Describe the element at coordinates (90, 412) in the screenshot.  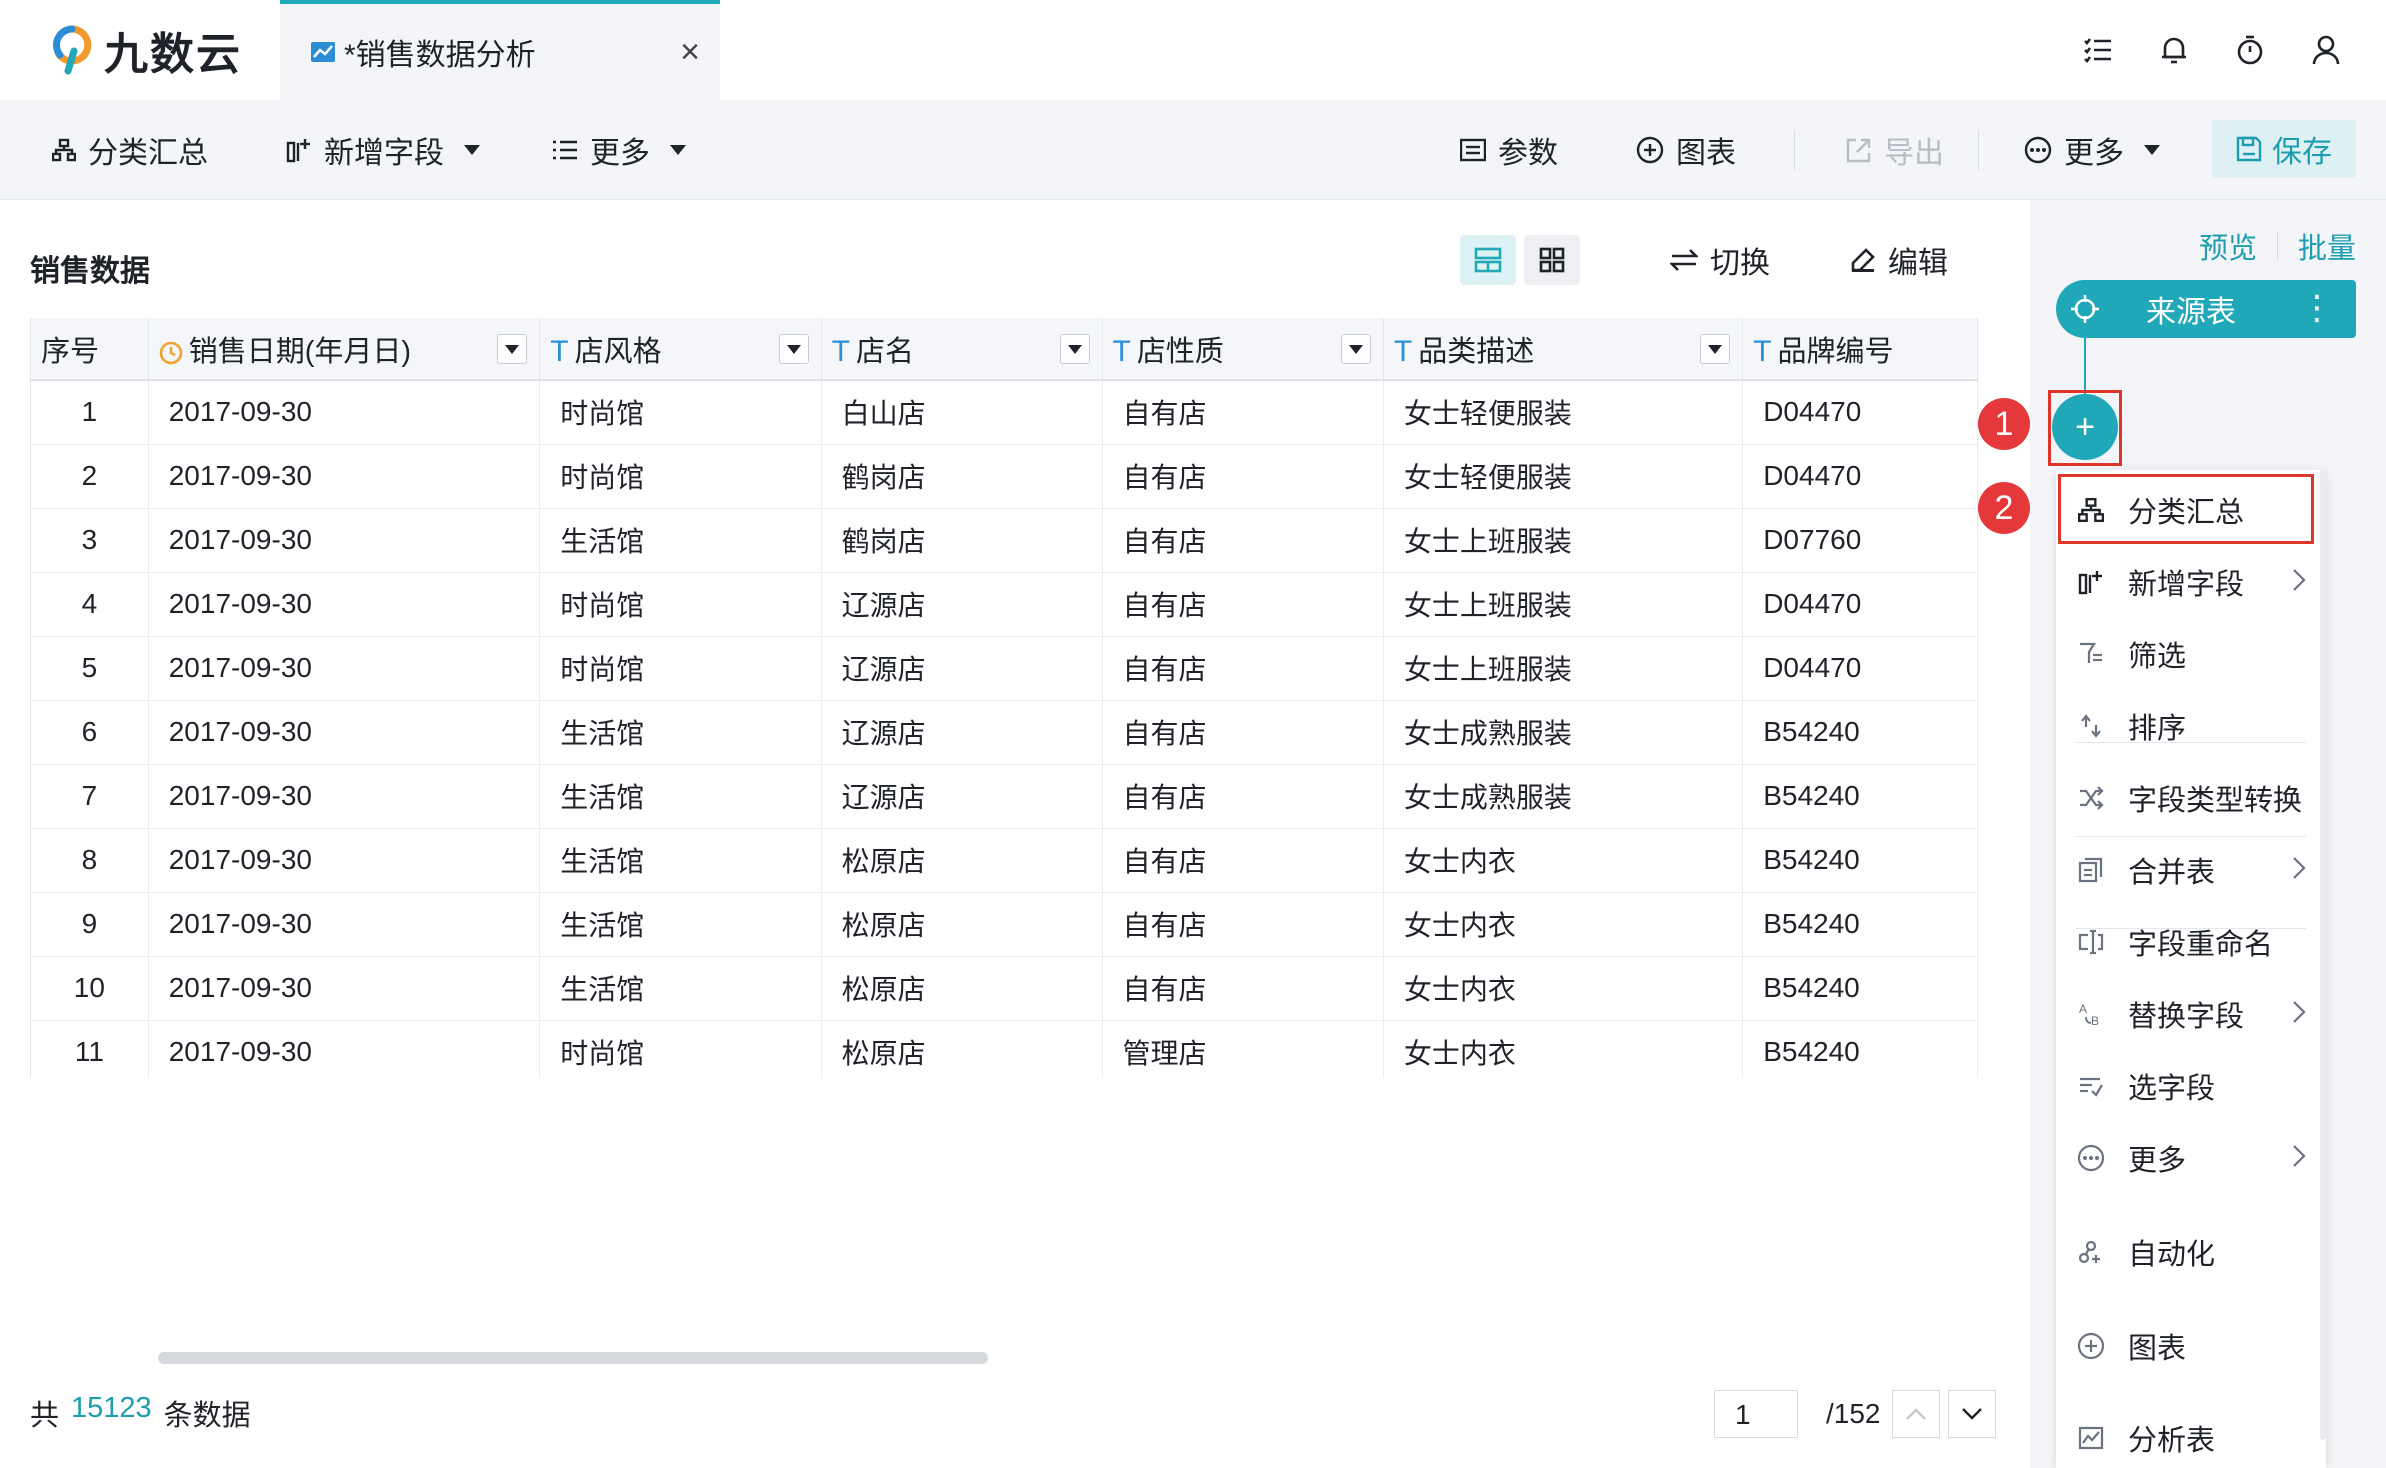
I see `table-cell: 1` at that location.